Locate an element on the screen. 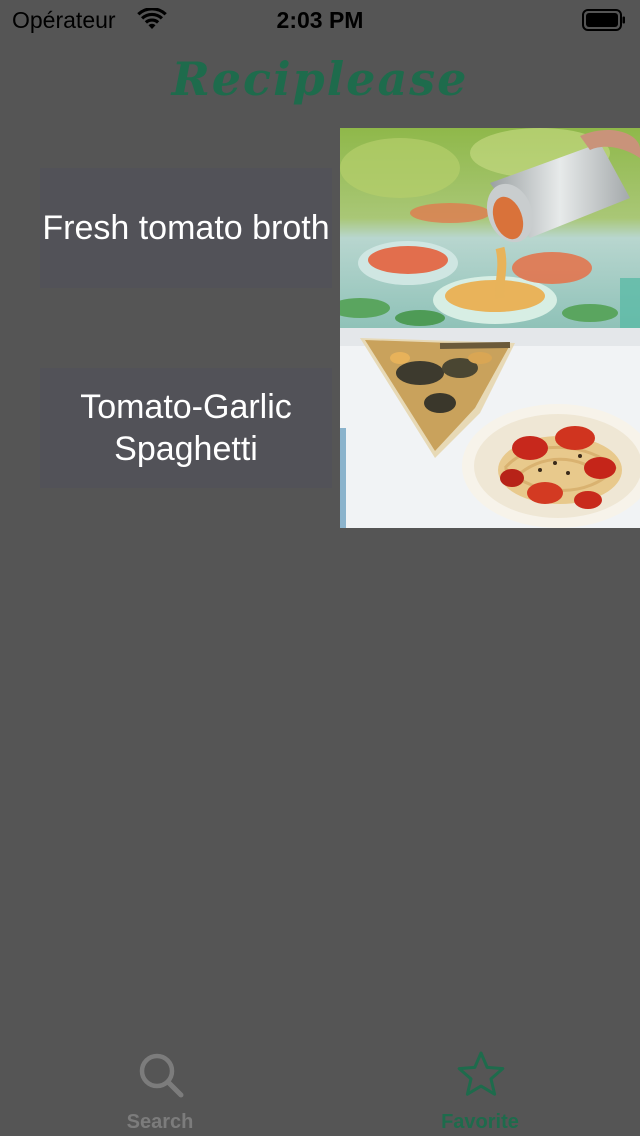  tab-favorite-label: Favorite is located at coordinates (480, 1122).